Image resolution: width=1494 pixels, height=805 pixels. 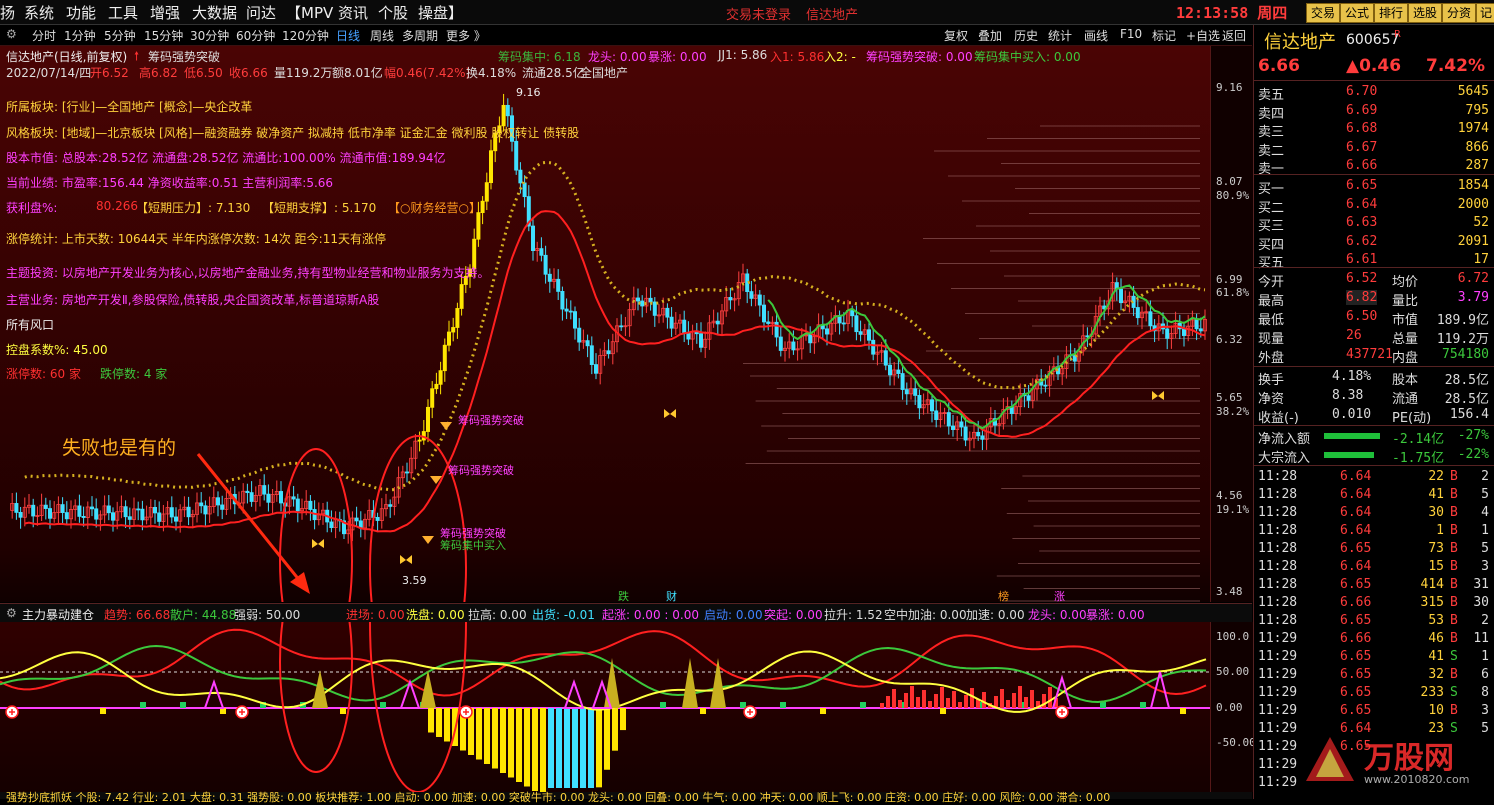 What do you see at coordinates (1374, 187) in the screenshot?
I see `bid-row: 买一 6.65 1854` at bounding box center [1374, 187].